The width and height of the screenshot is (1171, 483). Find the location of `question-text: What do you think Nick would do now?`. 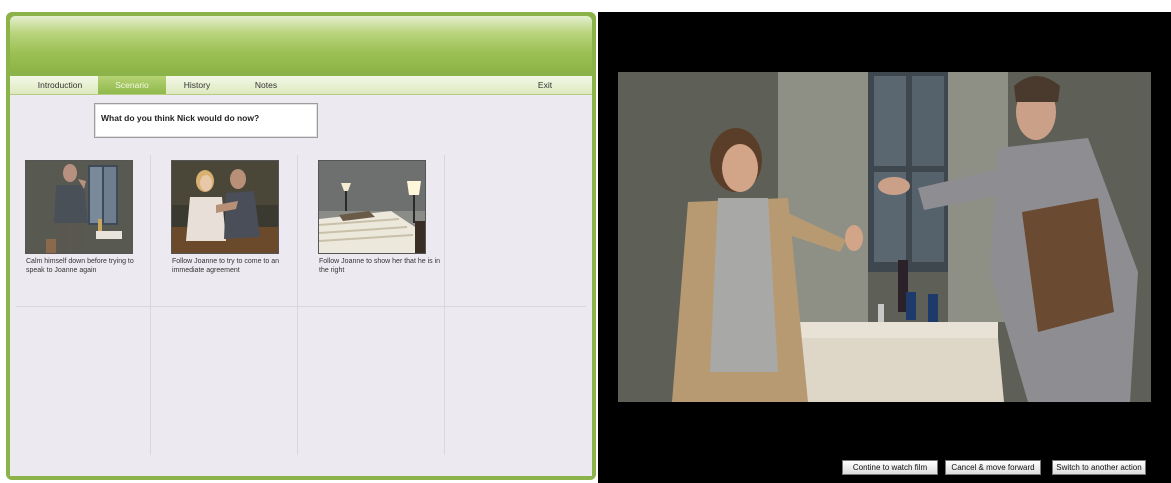

question-text: What do you think Nick would do now? is located at coordinates (180, 118).